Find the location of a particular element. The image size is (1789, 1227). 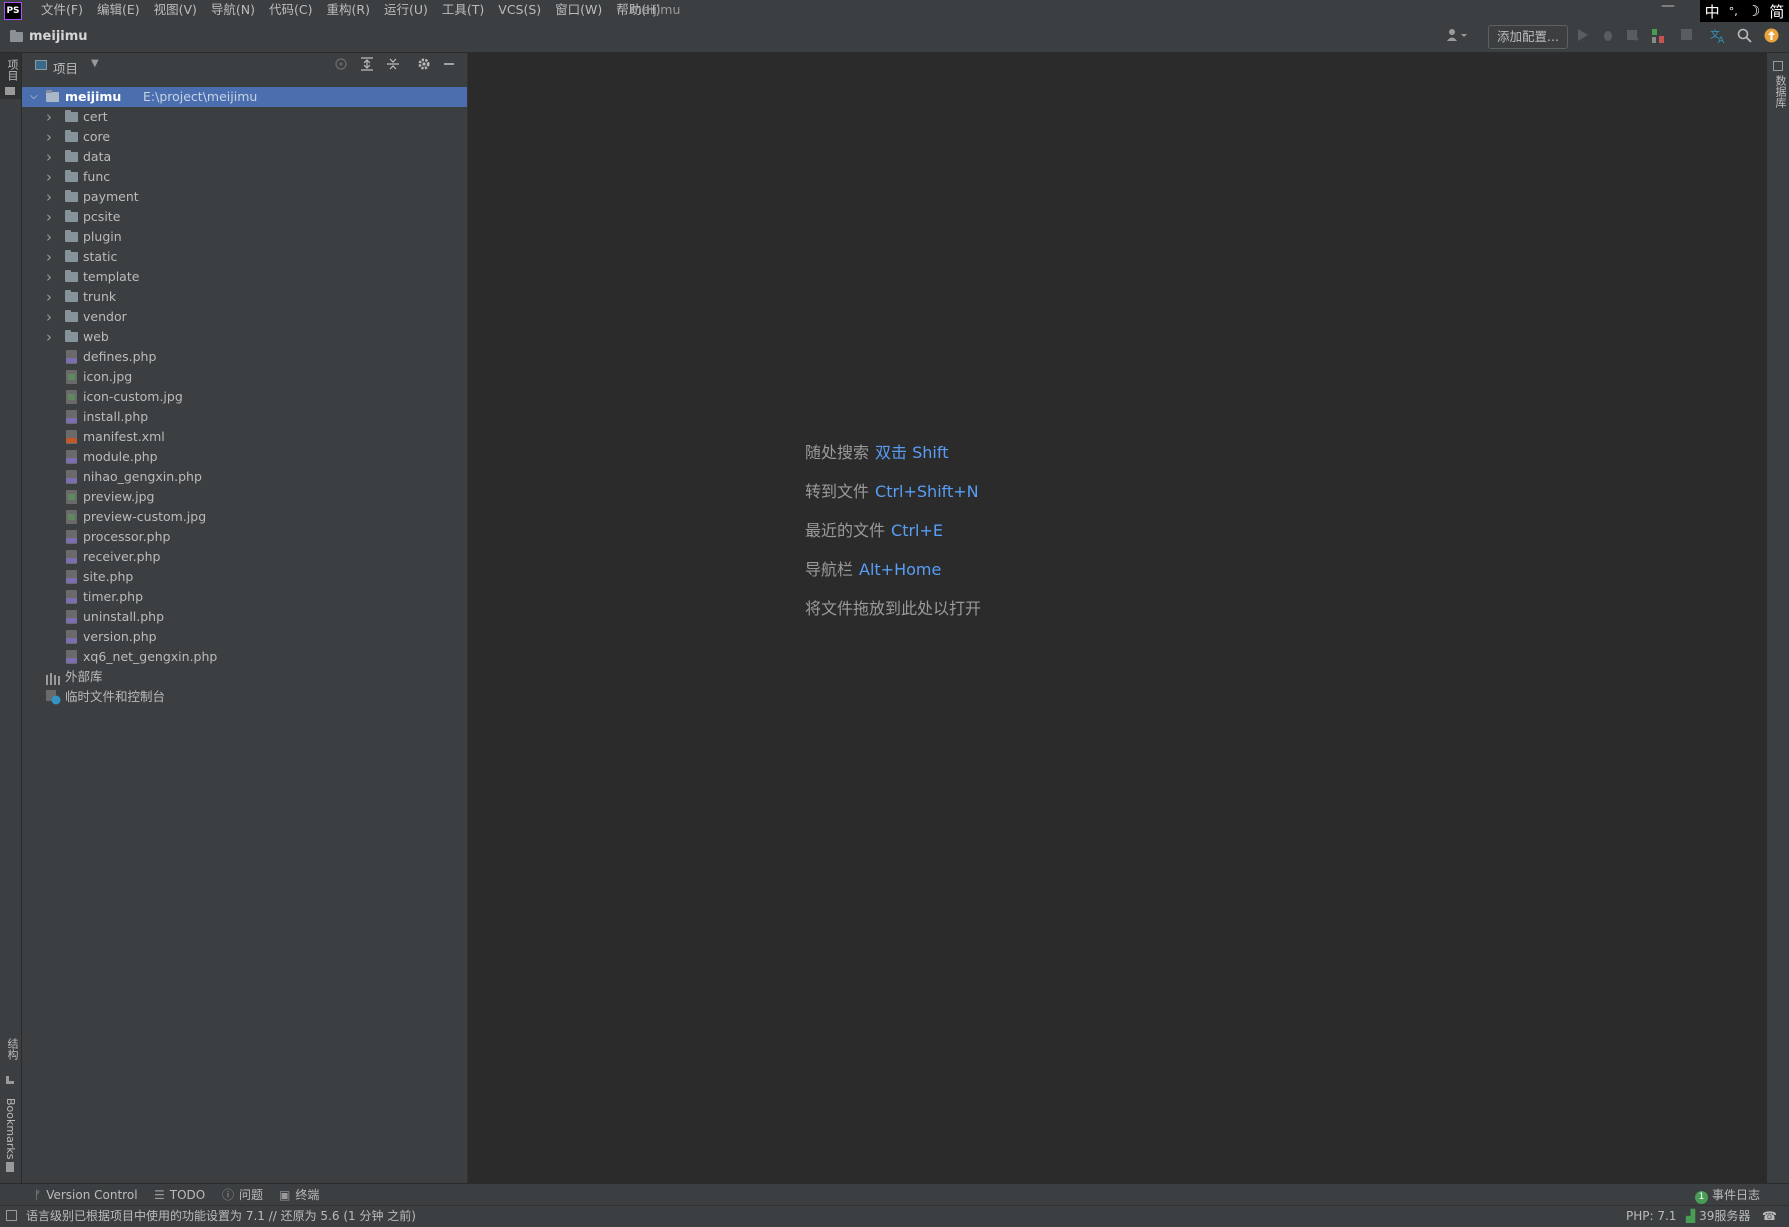

problems-tab: ⓘ 问题 is located at coordinates (242, 1195).